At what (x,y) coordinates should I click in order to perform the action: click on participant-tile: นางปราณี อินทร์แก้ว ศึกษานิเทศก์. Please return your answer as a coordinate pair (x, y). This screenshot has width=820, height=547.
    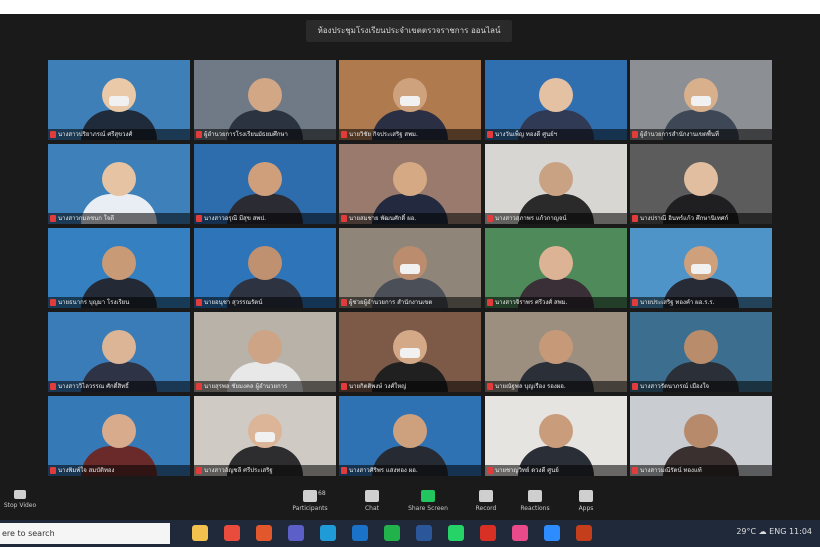
    Looking at the image, I should click on (701, 184).